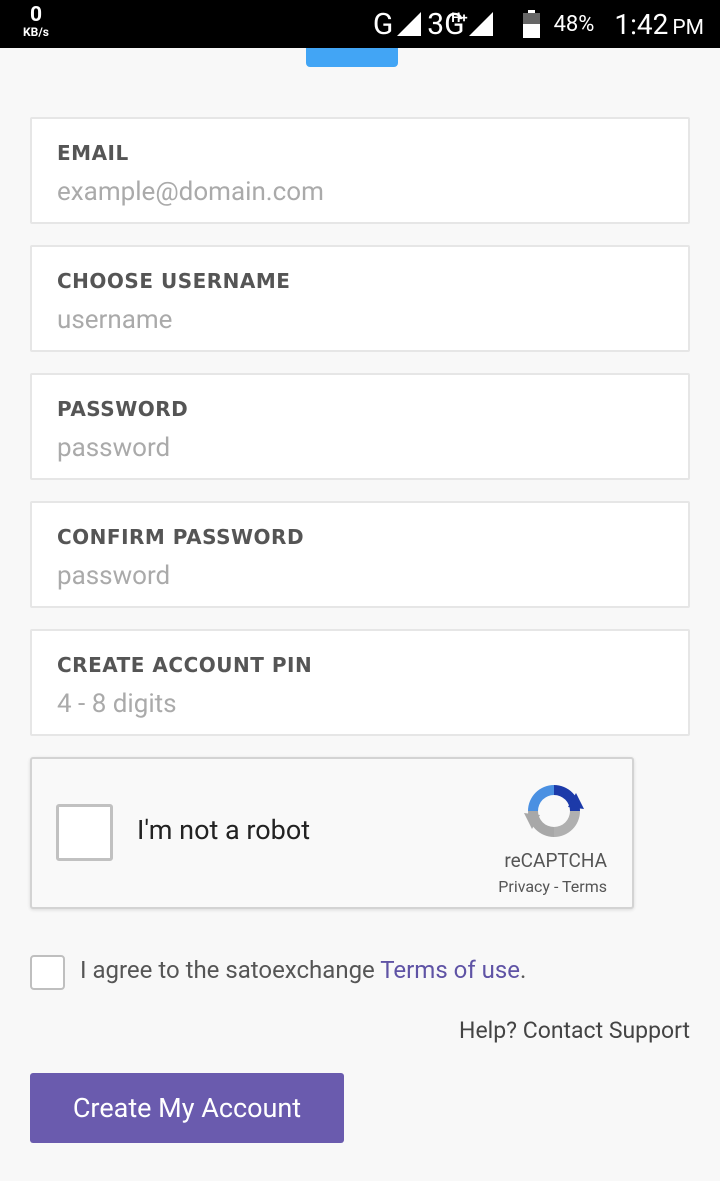 This screenshot has width=720, height=1181. What do you see at coordinates (278, 41) in the screenshot?
I see `scrolled-text-fragment` at bounding box center [278, 41].